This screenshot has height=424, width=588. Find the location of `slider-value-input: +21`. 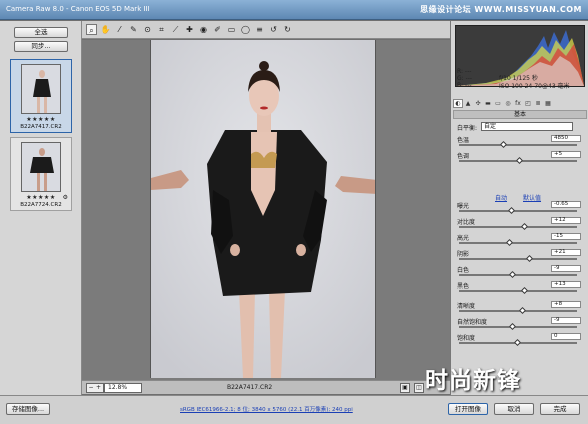

slider-value-input: +21 is located at coordinates (566, 252).